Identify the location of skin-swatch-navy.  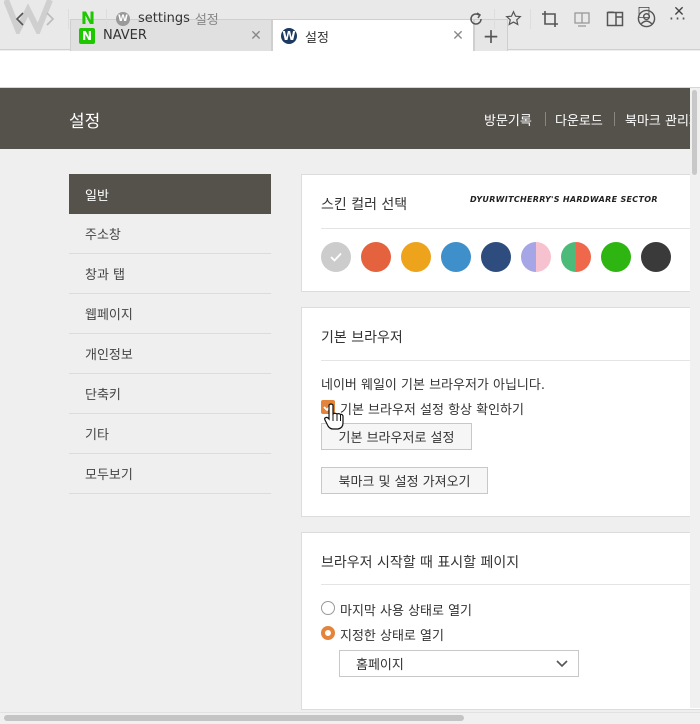
(496, 257).